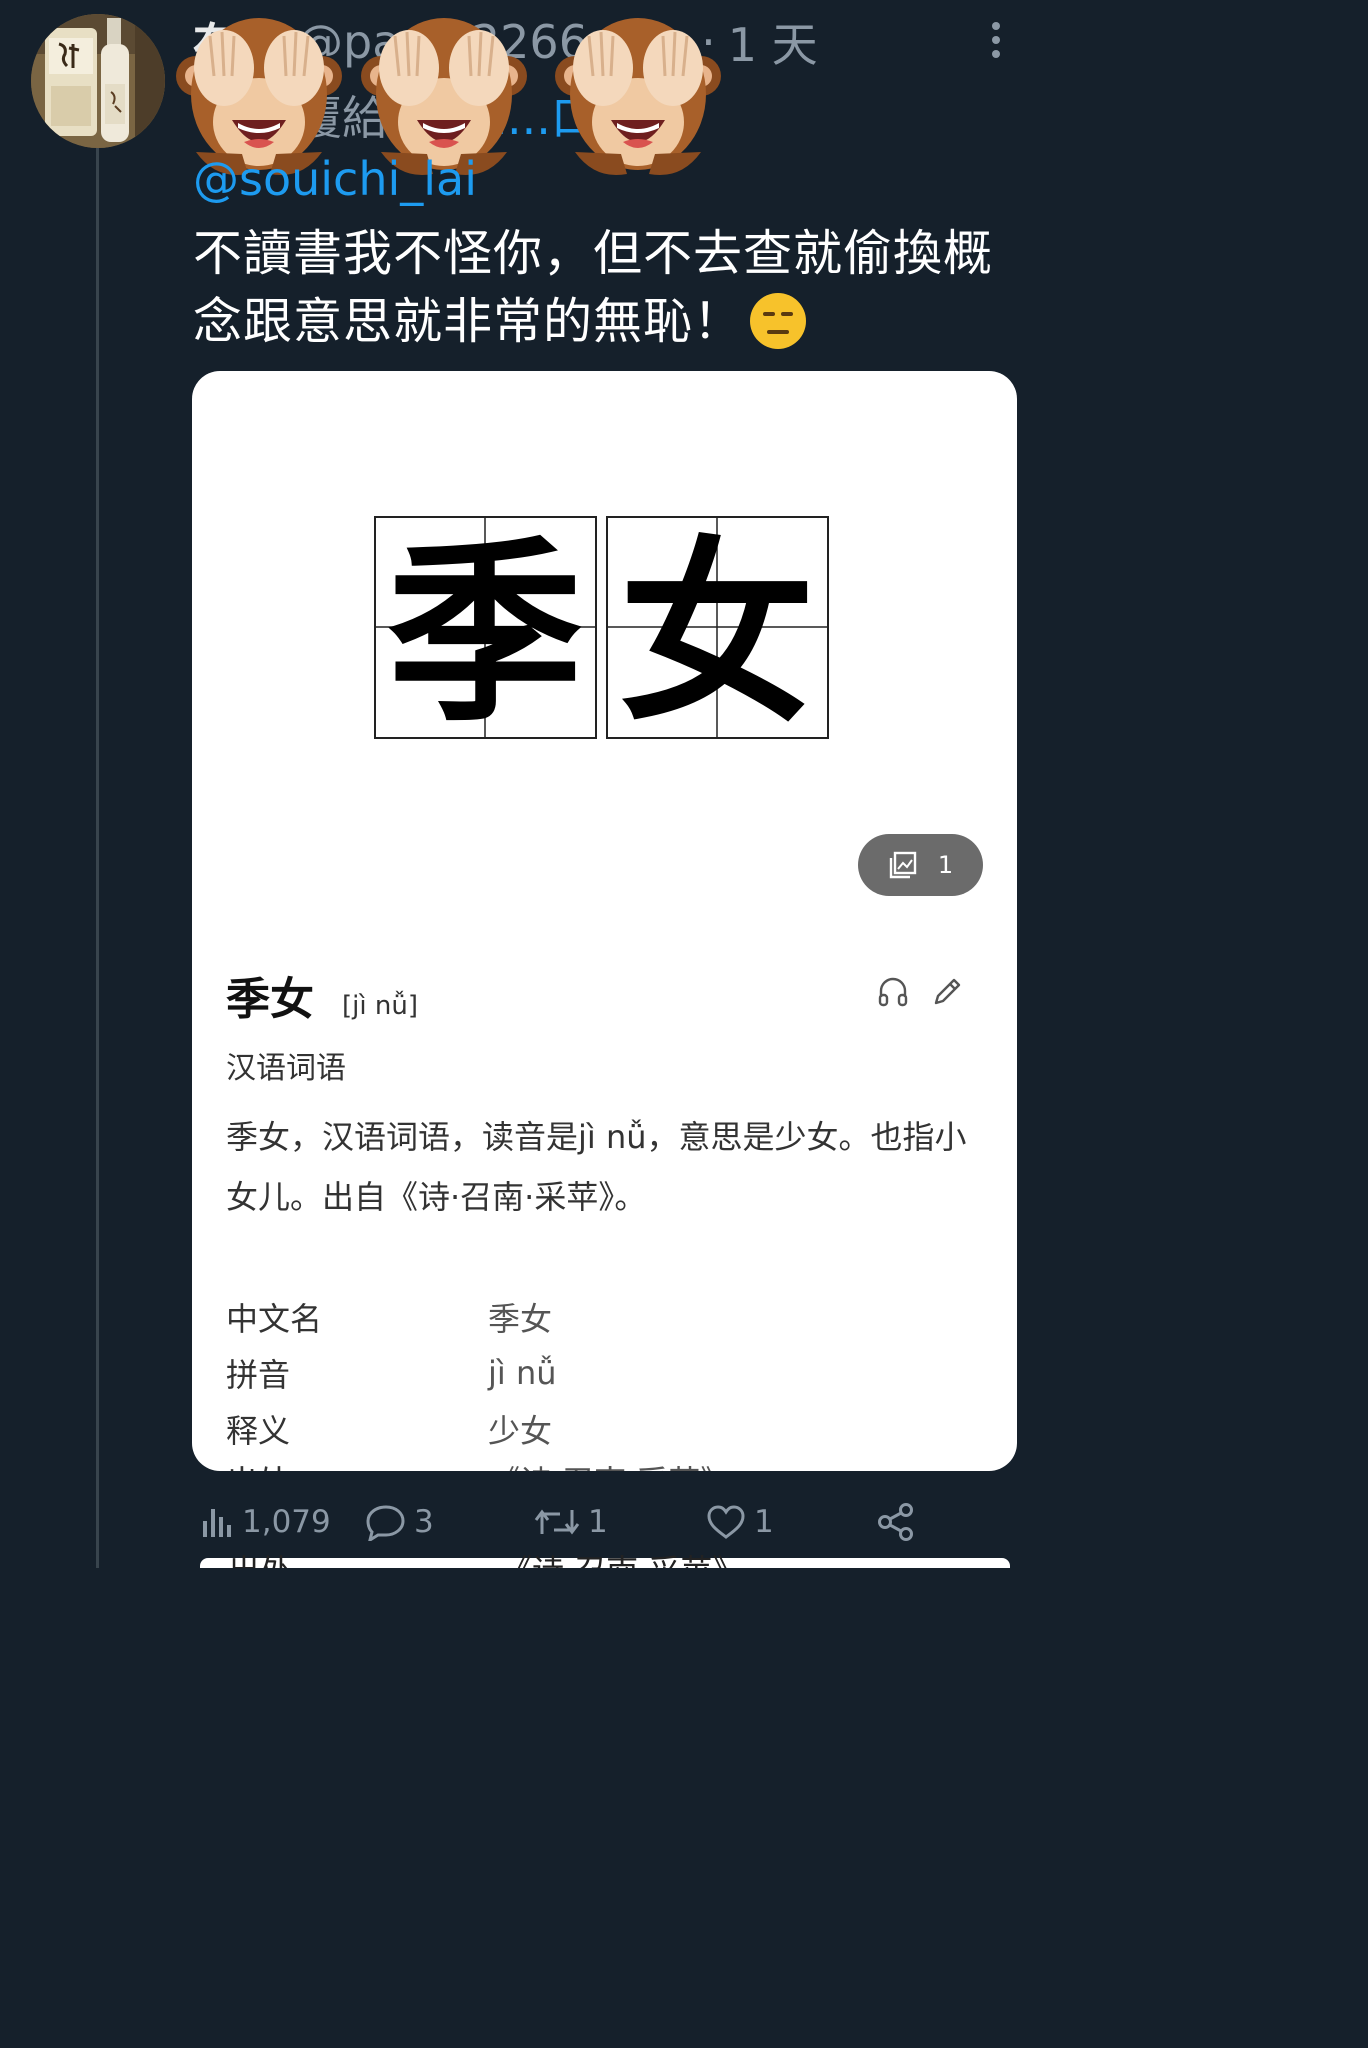  I want to click on entry-category: 汉语词语, so click(286, 1068).